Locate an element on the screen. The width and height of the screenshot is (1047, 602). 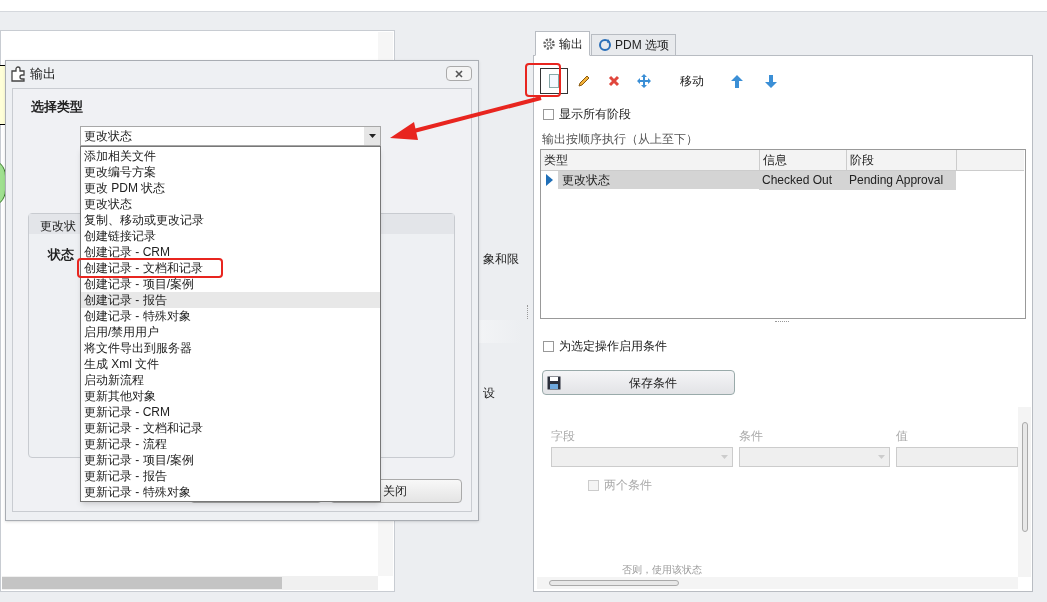
close-button is located at coordinates (459, 73).